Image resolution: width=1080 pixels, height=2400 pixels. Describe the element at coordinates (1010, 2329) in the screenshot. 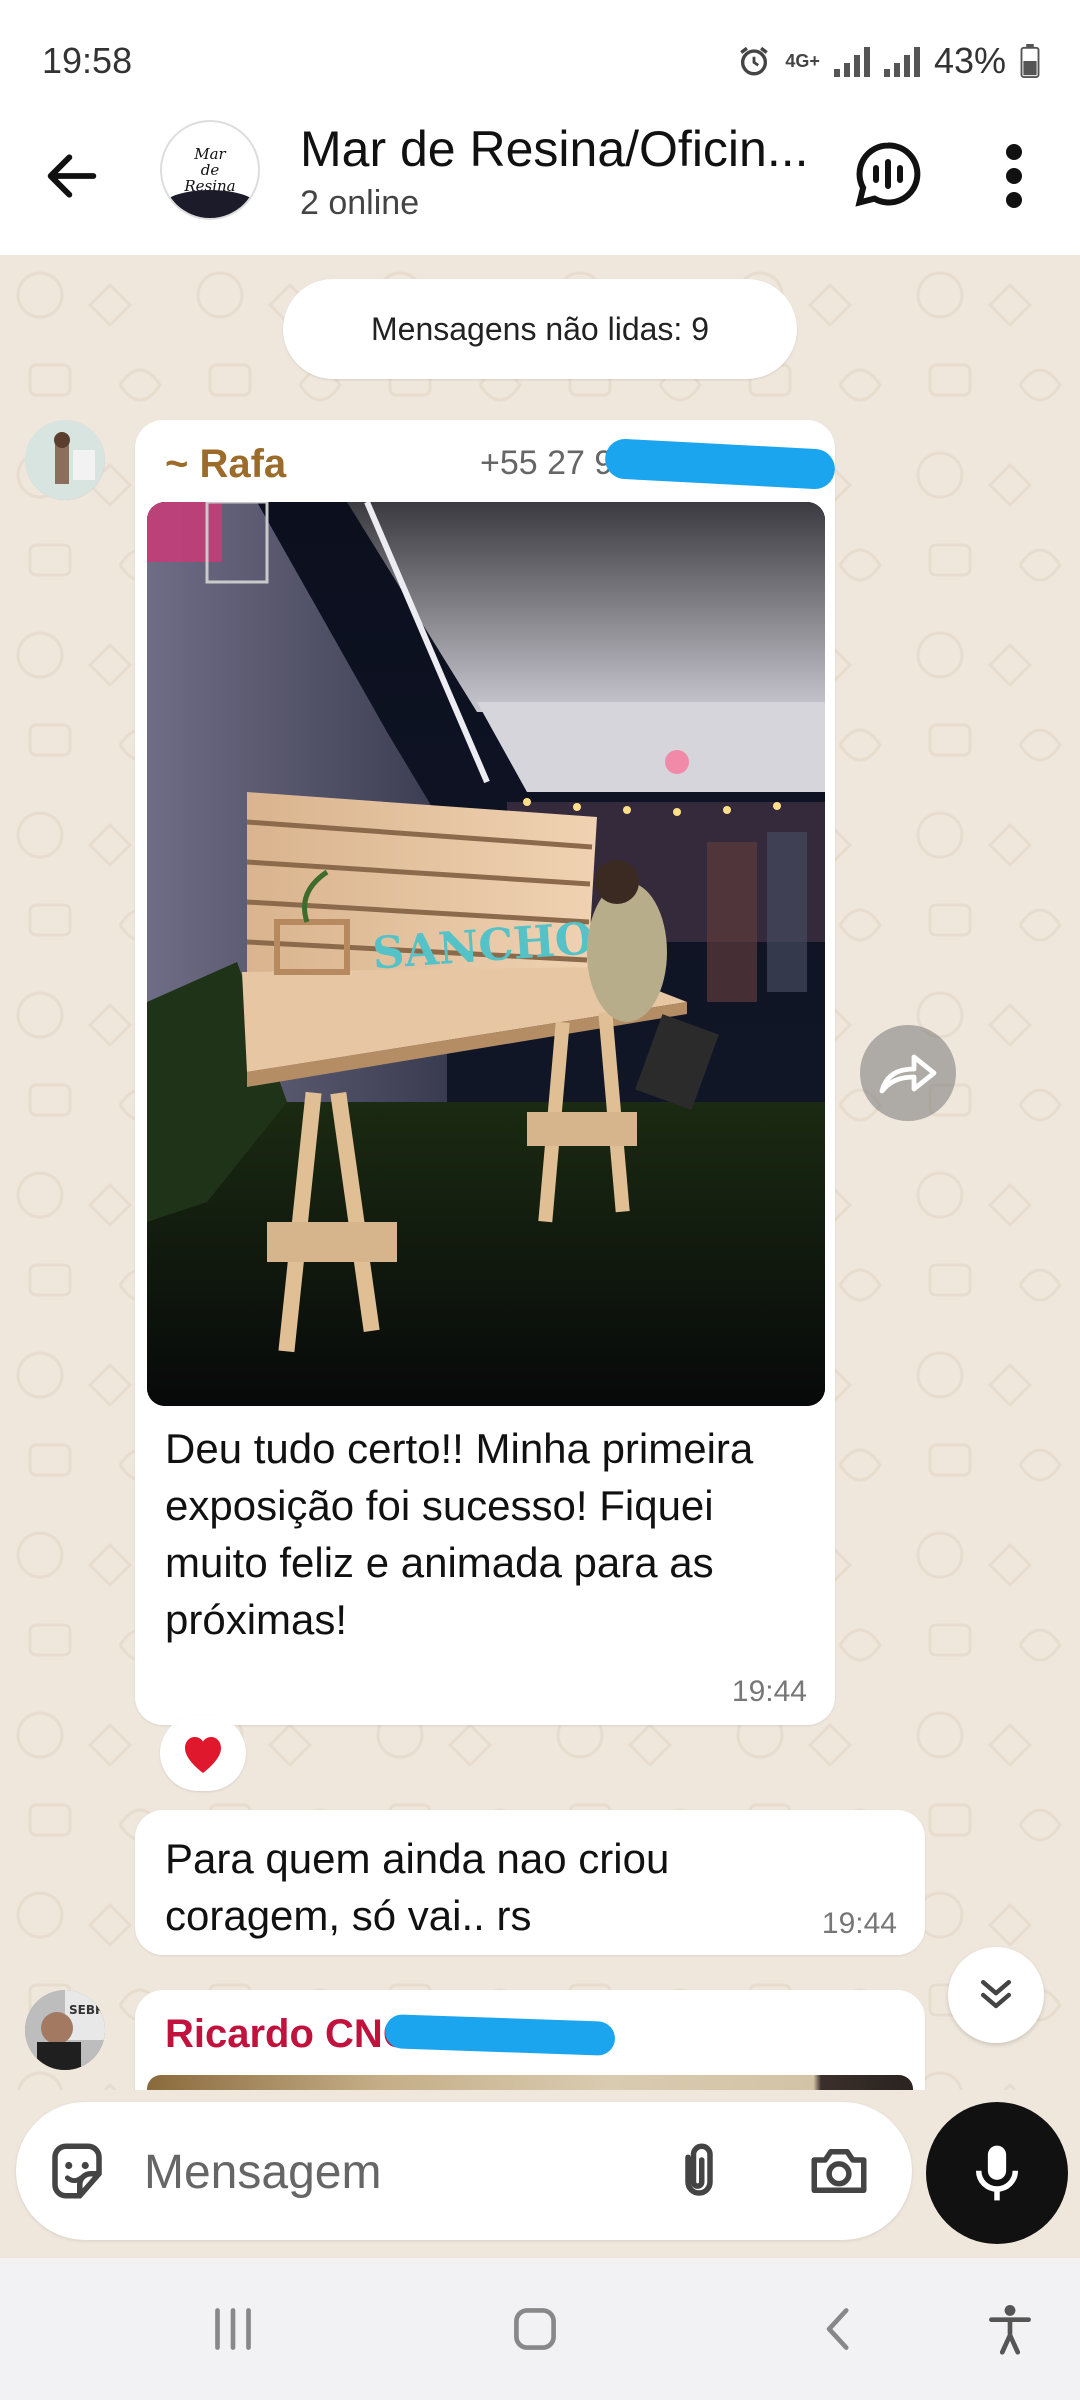

I see `accessibility-icon` at that location.